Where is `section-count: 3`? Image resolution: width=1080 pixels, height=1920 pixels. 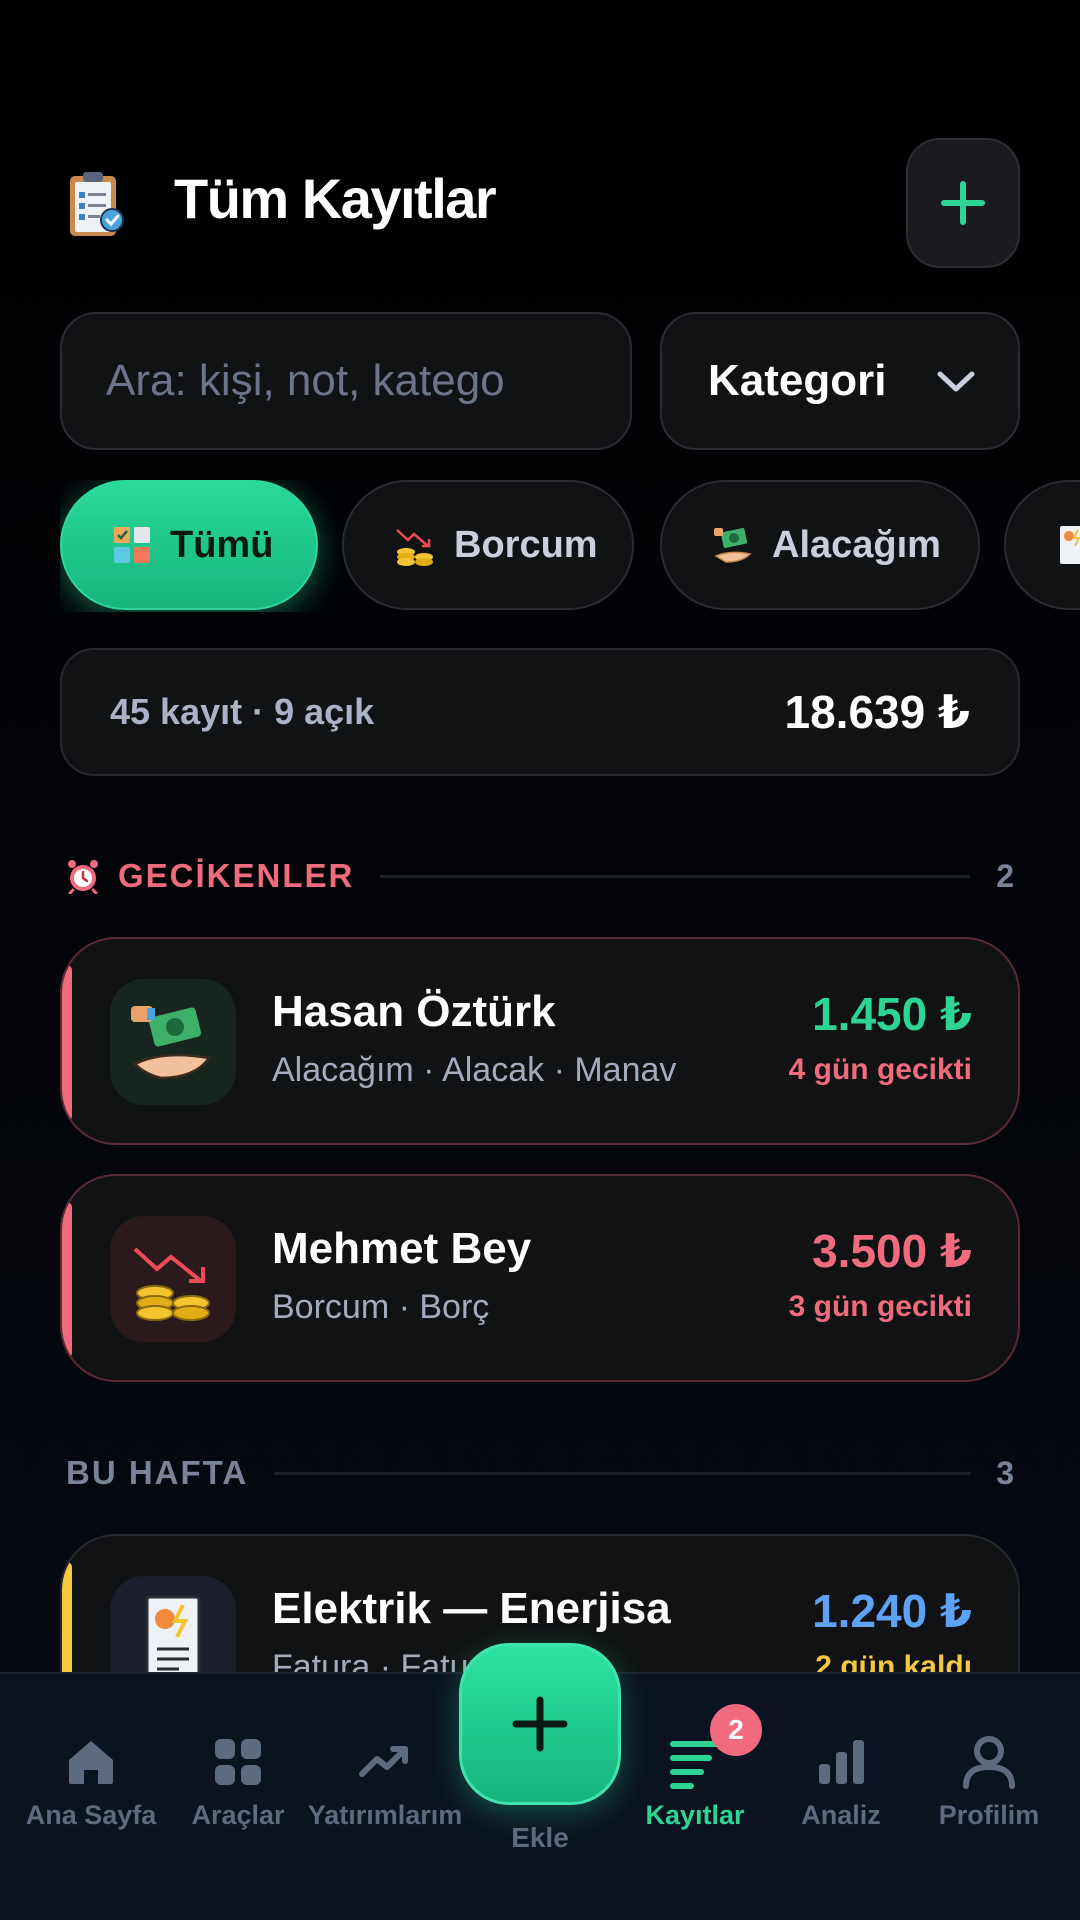
section-count: 3 is located at coordinates (1005, 1472).